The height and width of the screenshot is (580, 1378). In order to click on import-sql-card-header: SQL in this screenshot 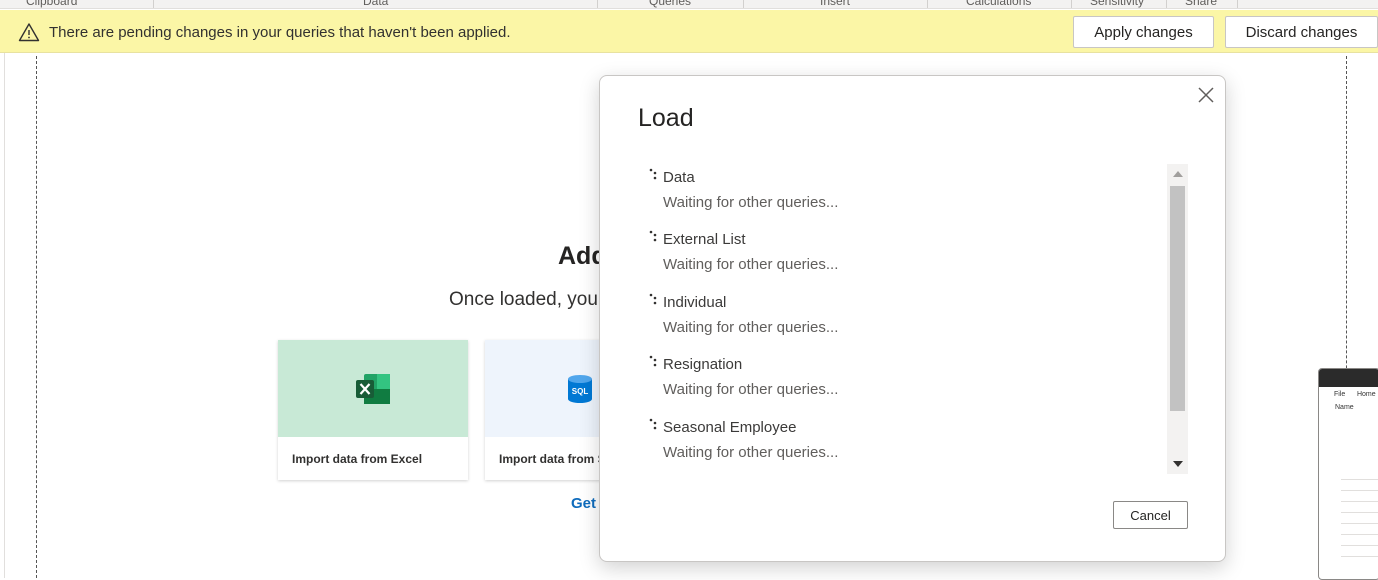, I will do `click(545, 388)`.